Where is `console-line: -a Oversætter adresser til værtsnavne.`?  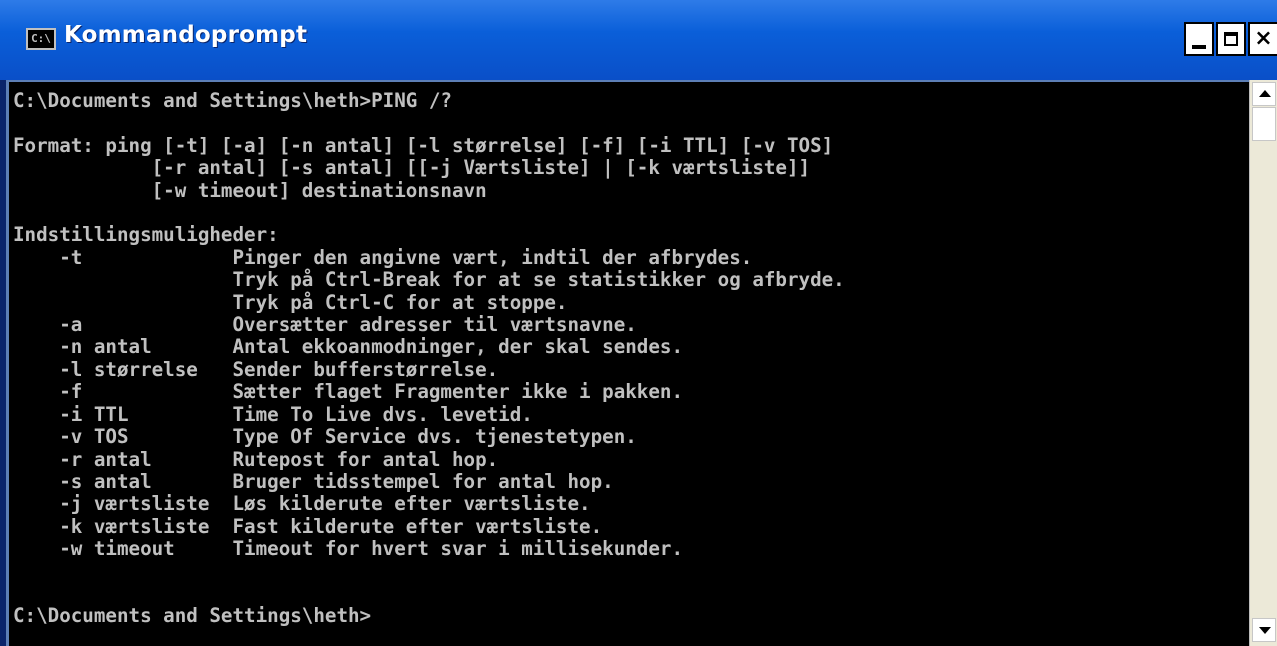
console-line: -a Oversætter adresser til værtsnavne. is located at coordinates (325, 325).